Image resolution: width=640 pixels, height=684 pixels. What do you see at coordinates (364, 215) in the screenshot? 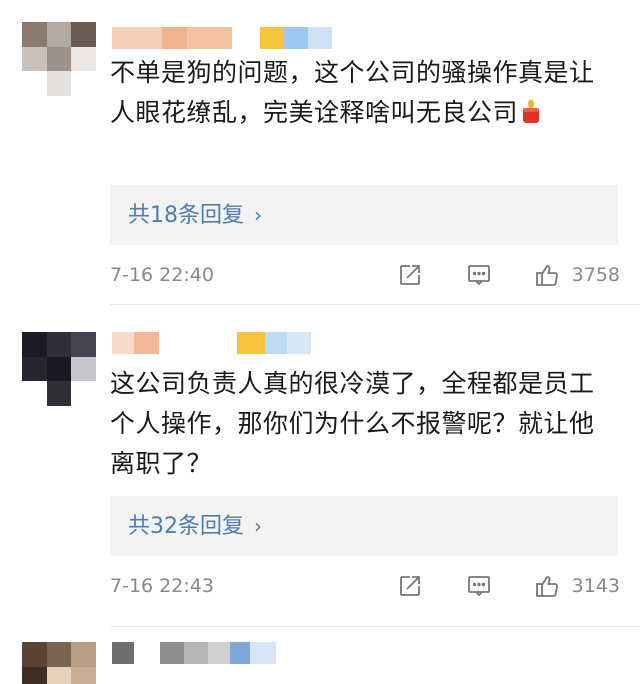
I see `view-replies-button: 共18条回复 ›` at bounding box center [364, 215].